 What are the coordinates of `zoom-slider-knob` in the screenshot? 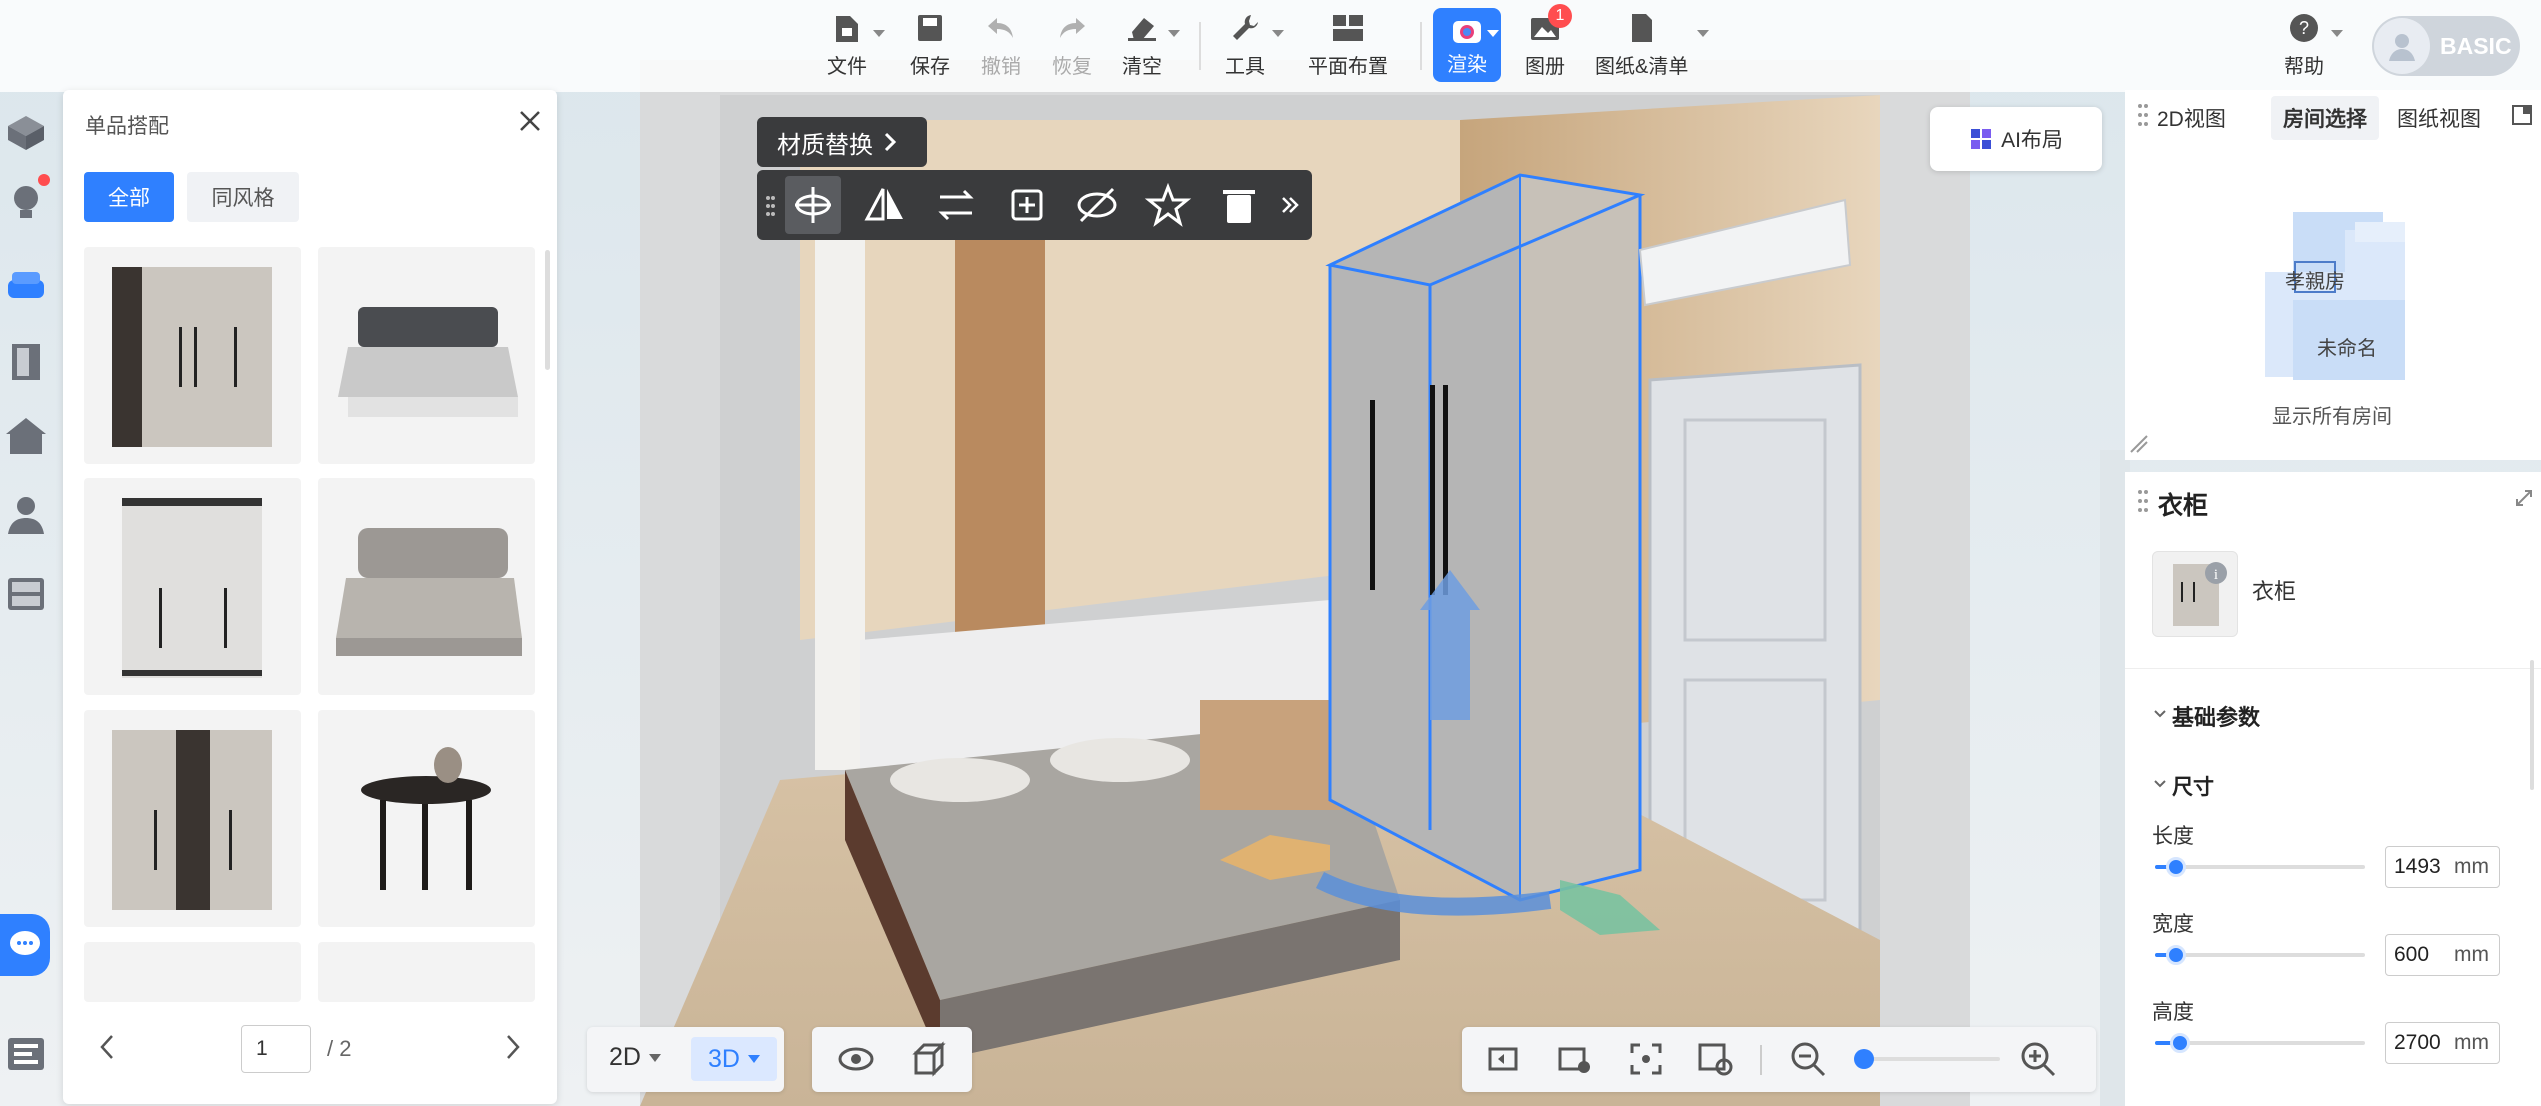 It's located at (1864, 1059).